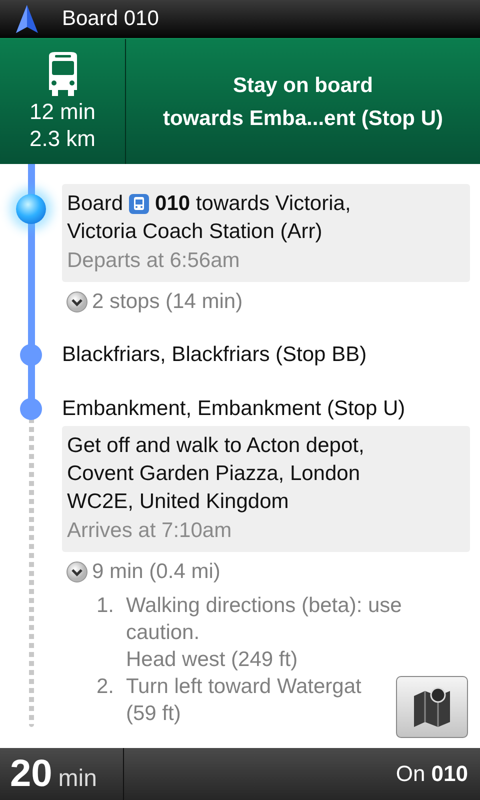  I want to click on step-text: Turn left toward Watergat, so click(244, 687).